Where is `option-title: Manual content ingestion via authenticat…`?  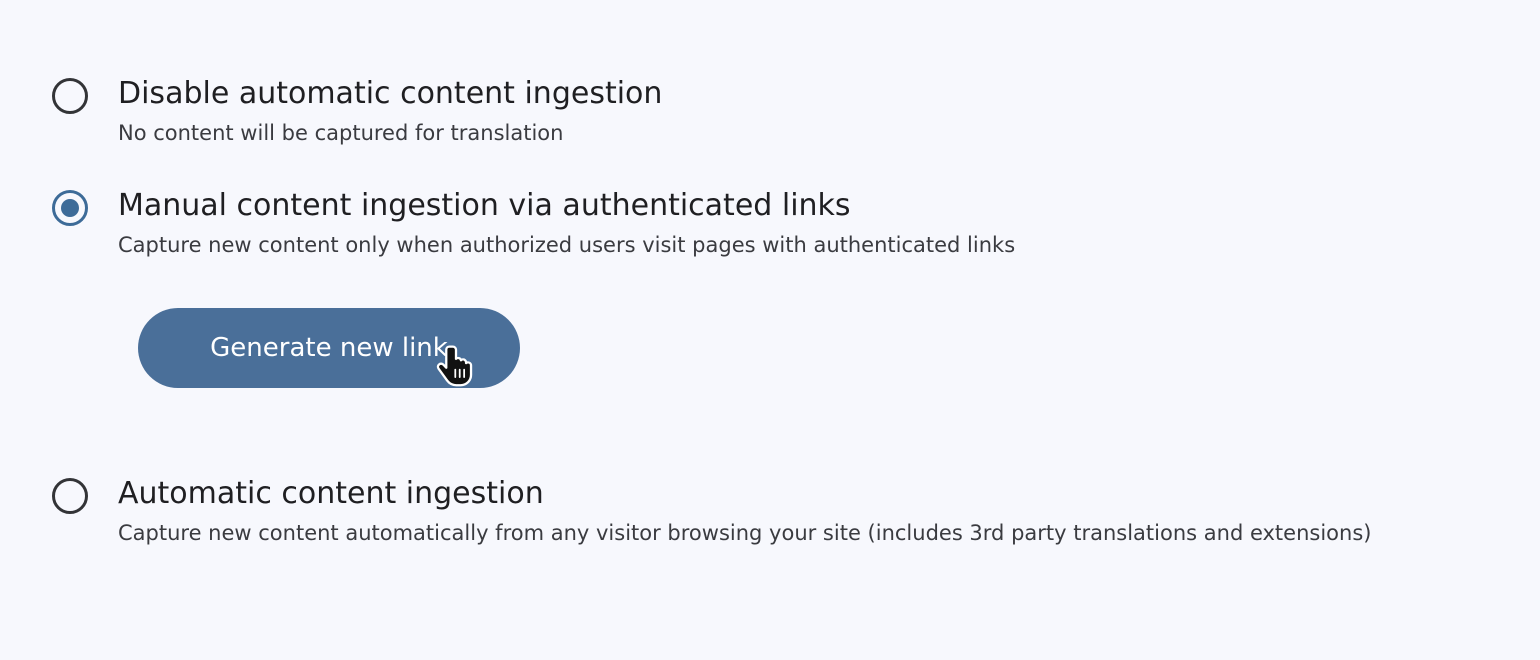 option-title: Manual content ingestion via authenticat… is located at coordinates (484, 206).